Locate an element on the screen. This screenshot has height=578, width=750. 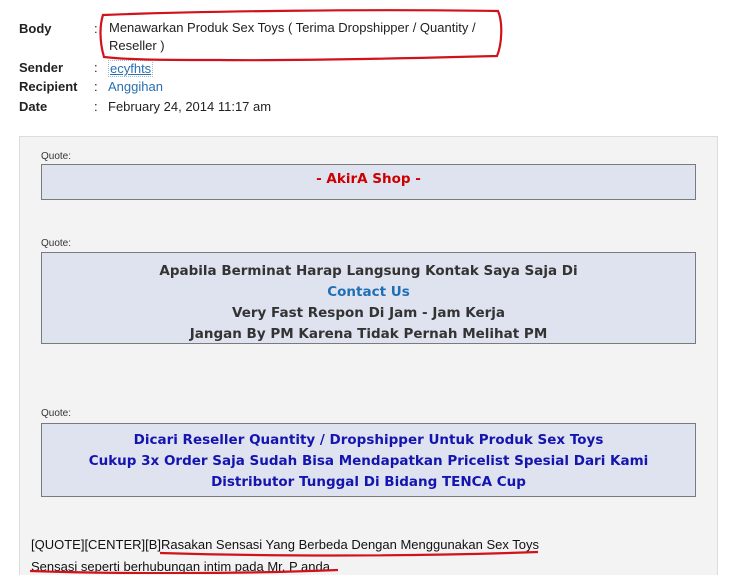
sender-label: Sender is located at coordinates (41, 67).